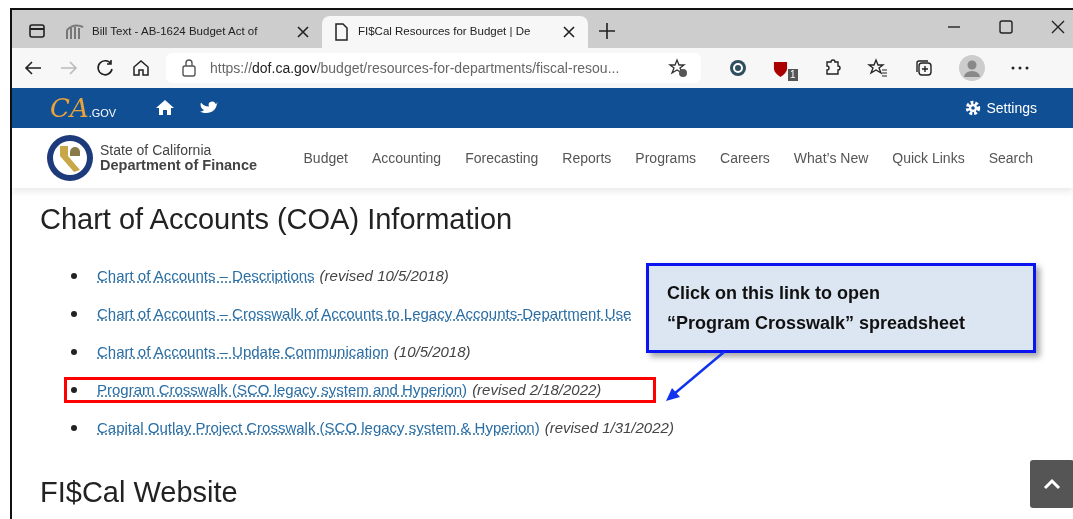  Describe the element at coordinates (678, 68) in the screenshot. I see `add-favorite-icon` at that location.